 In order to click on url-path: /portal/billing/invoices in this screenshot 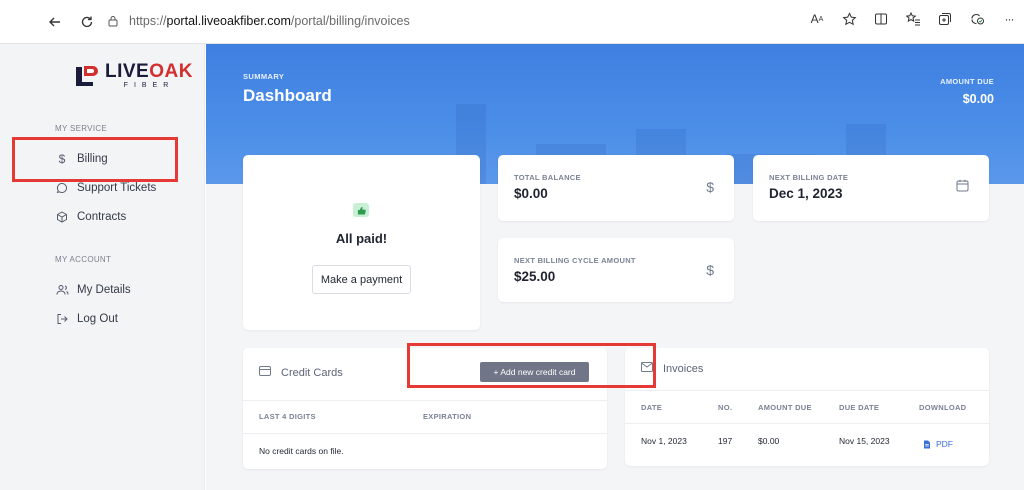, I will do `click(350, 21)`.